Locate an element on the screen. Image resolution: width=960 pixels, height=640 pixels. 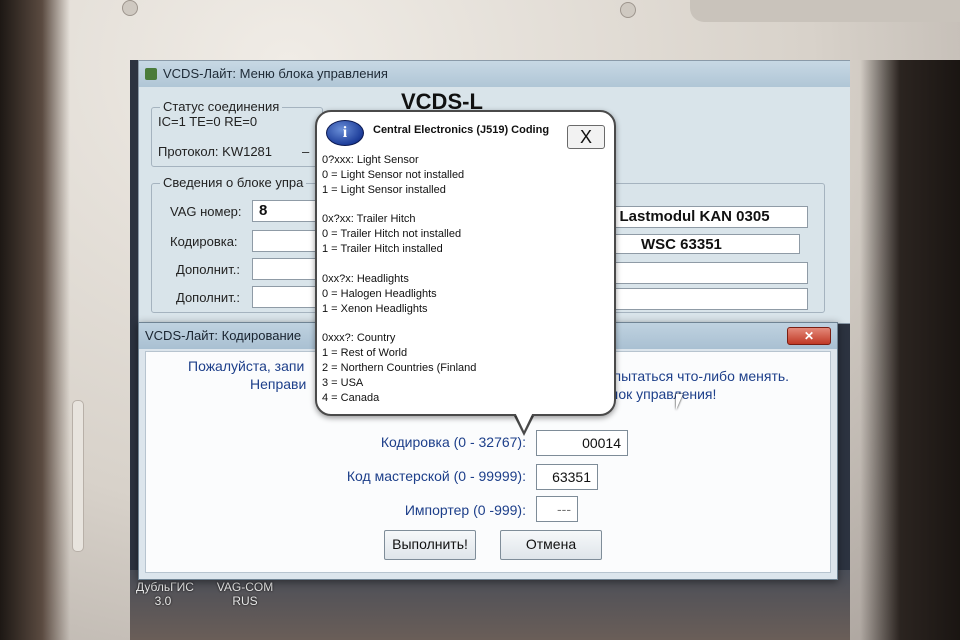
balloon-line: 1 = Rest of World is located at coordinates (365, 353).